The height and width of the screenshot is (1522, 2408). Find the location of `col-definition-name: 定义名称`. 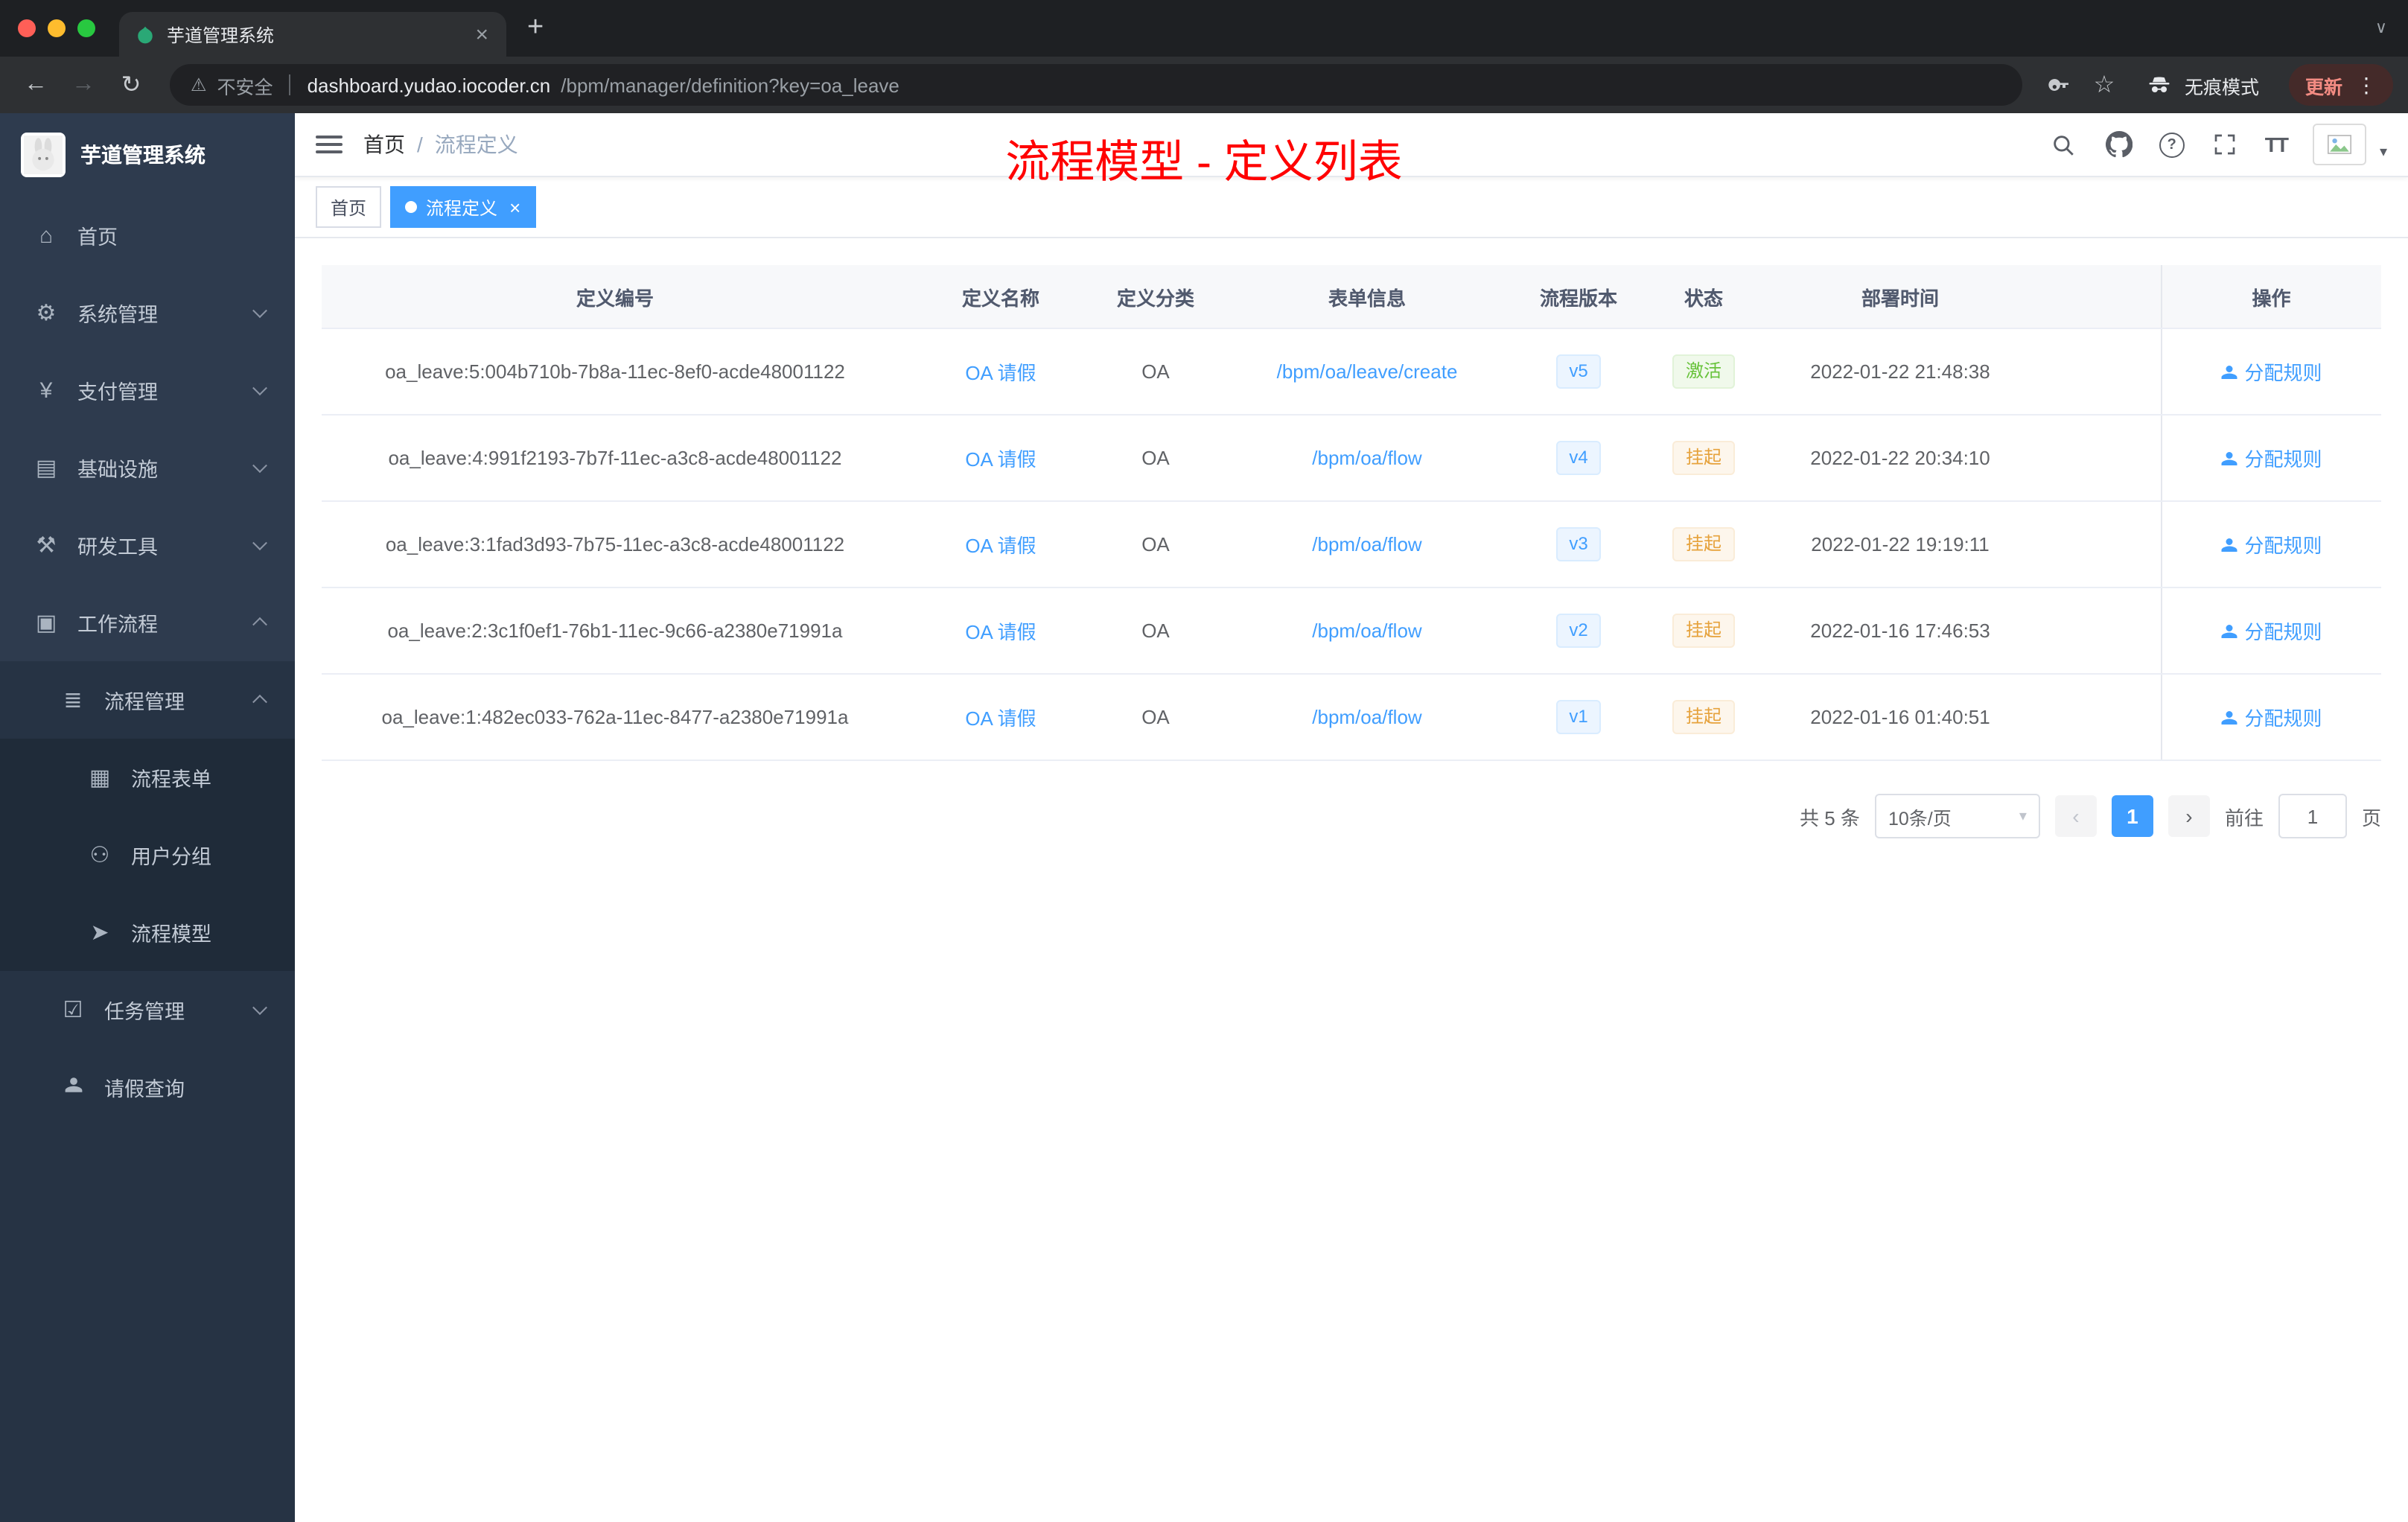

col-definition-name: 定义名称 is located at coordinates (1000, 297).